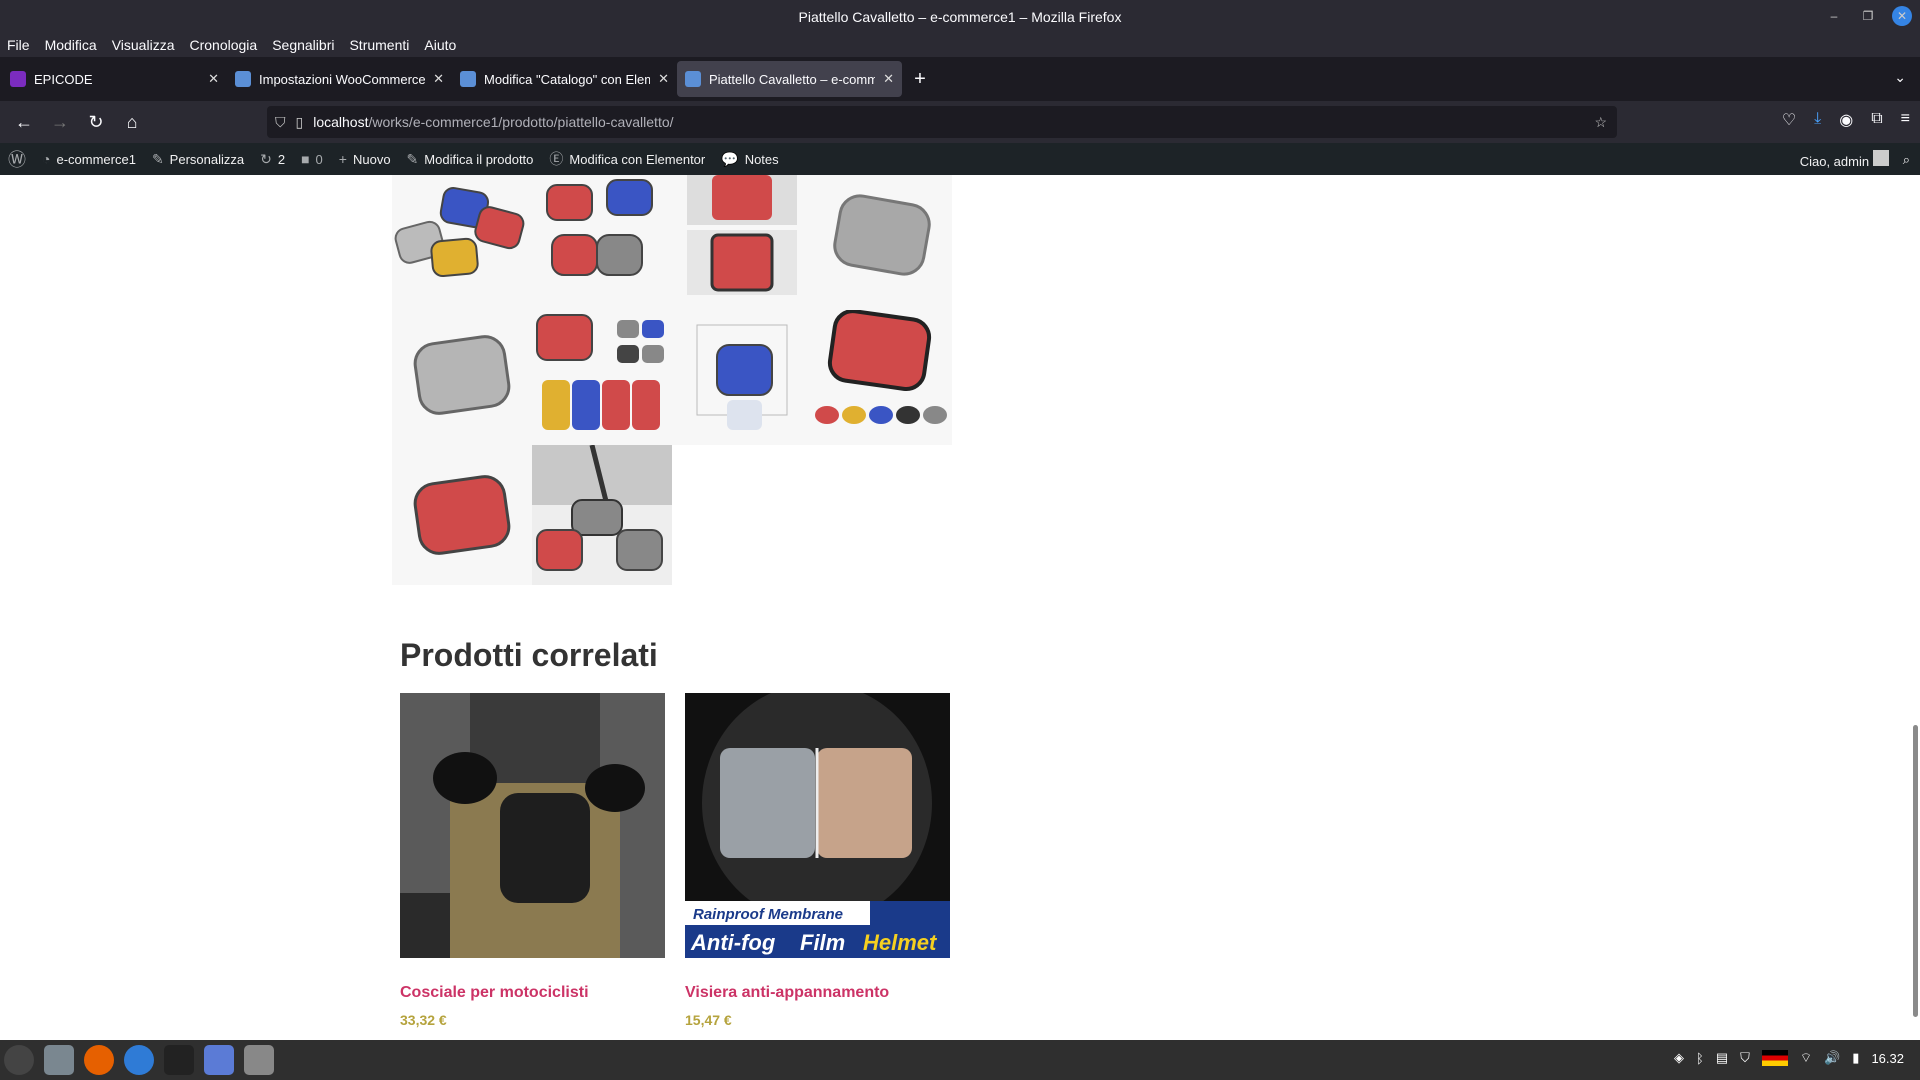 The image size is (1920, 1080). I want to click on elementor-icon: Ⓔ, so click(556, 159).